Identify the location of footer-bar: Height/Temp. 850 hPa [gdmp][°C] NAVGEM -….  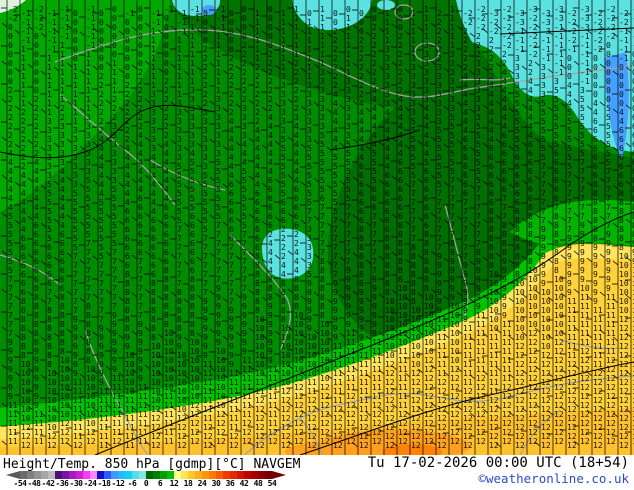
(317, 472).